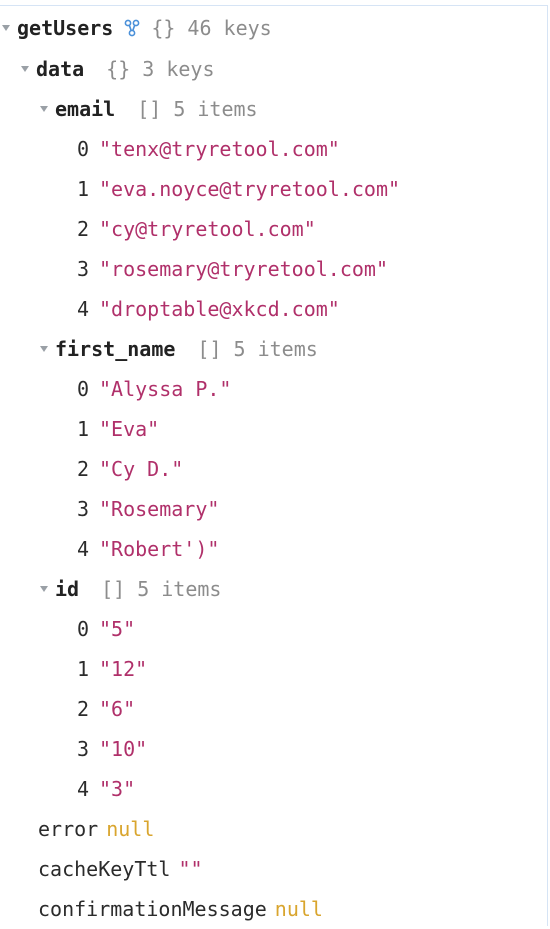 This screenshot has height=929, width=550. I want to click on list-item: 0 "Alyssa P.", so click(154, 389).